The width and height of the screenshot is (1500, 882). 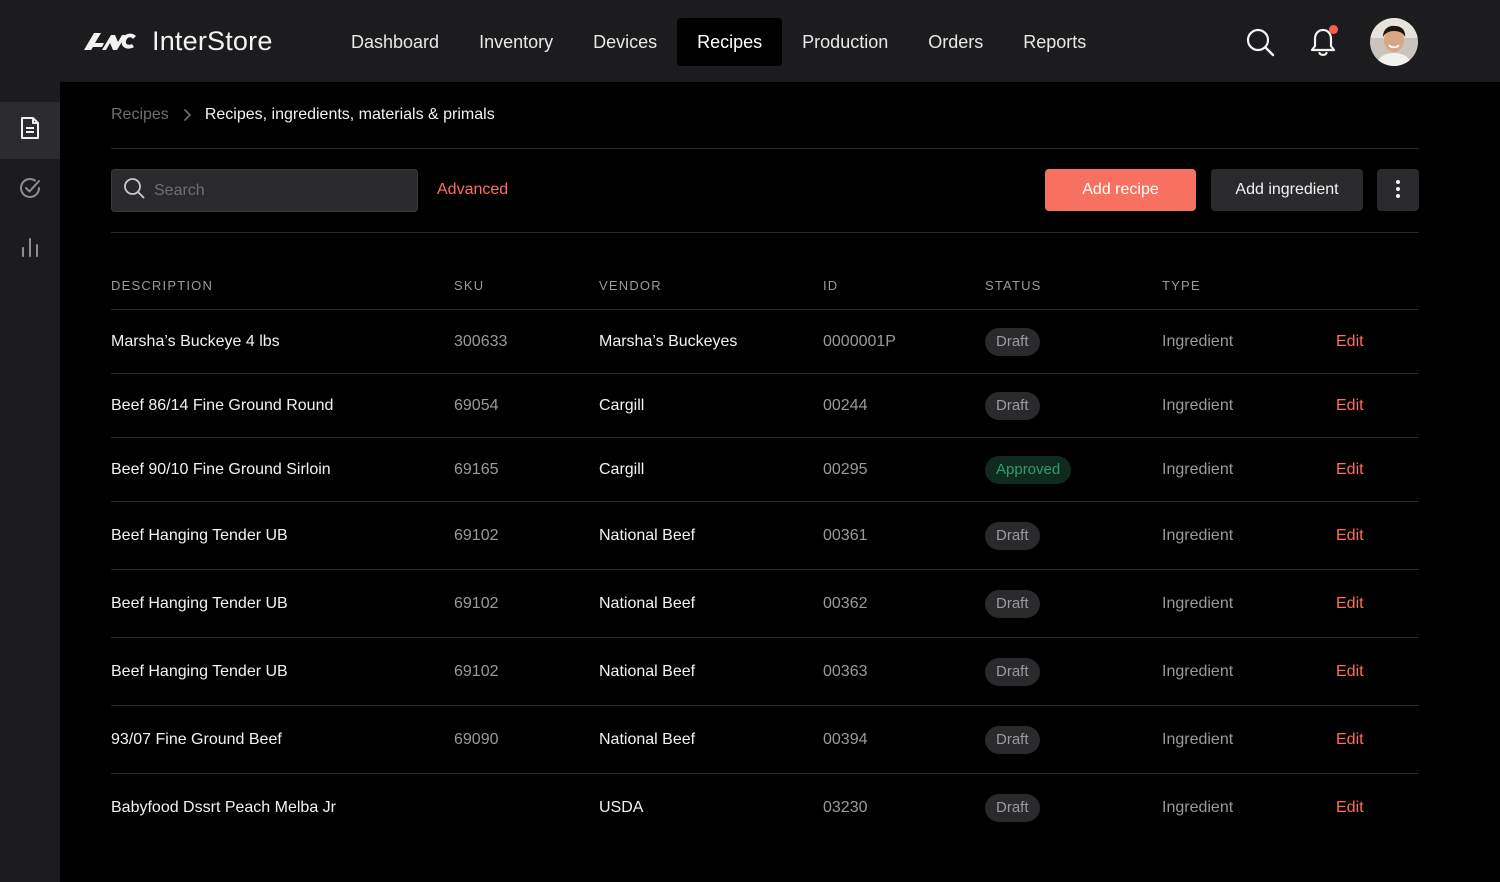 I want to click on add-recipe-button: Add recipe, so click(x=1120, y=190).